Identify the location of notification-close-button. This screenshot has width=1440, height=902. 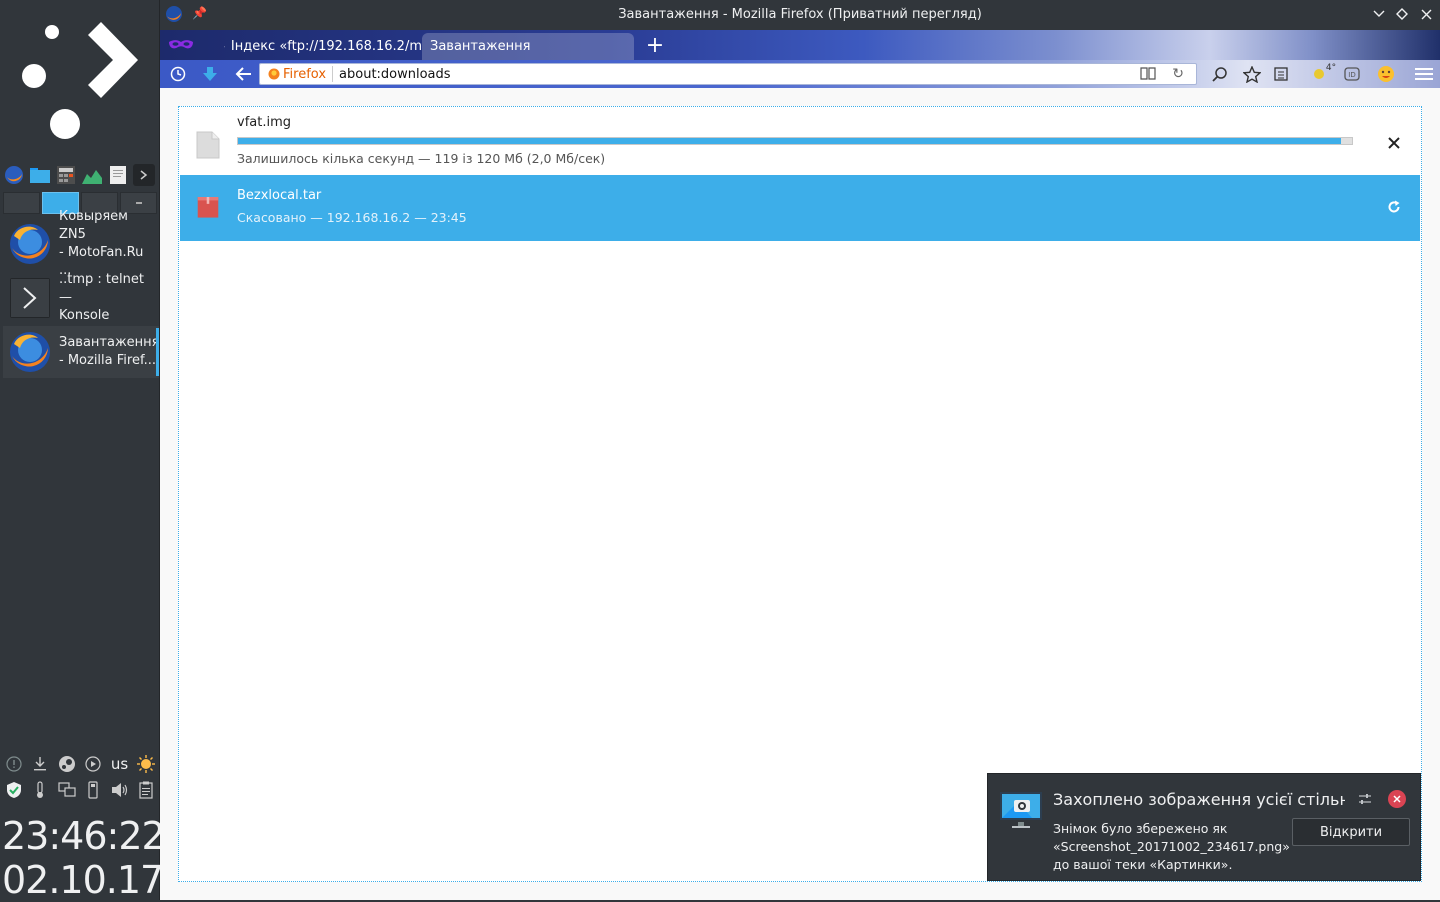
(1397, 799).